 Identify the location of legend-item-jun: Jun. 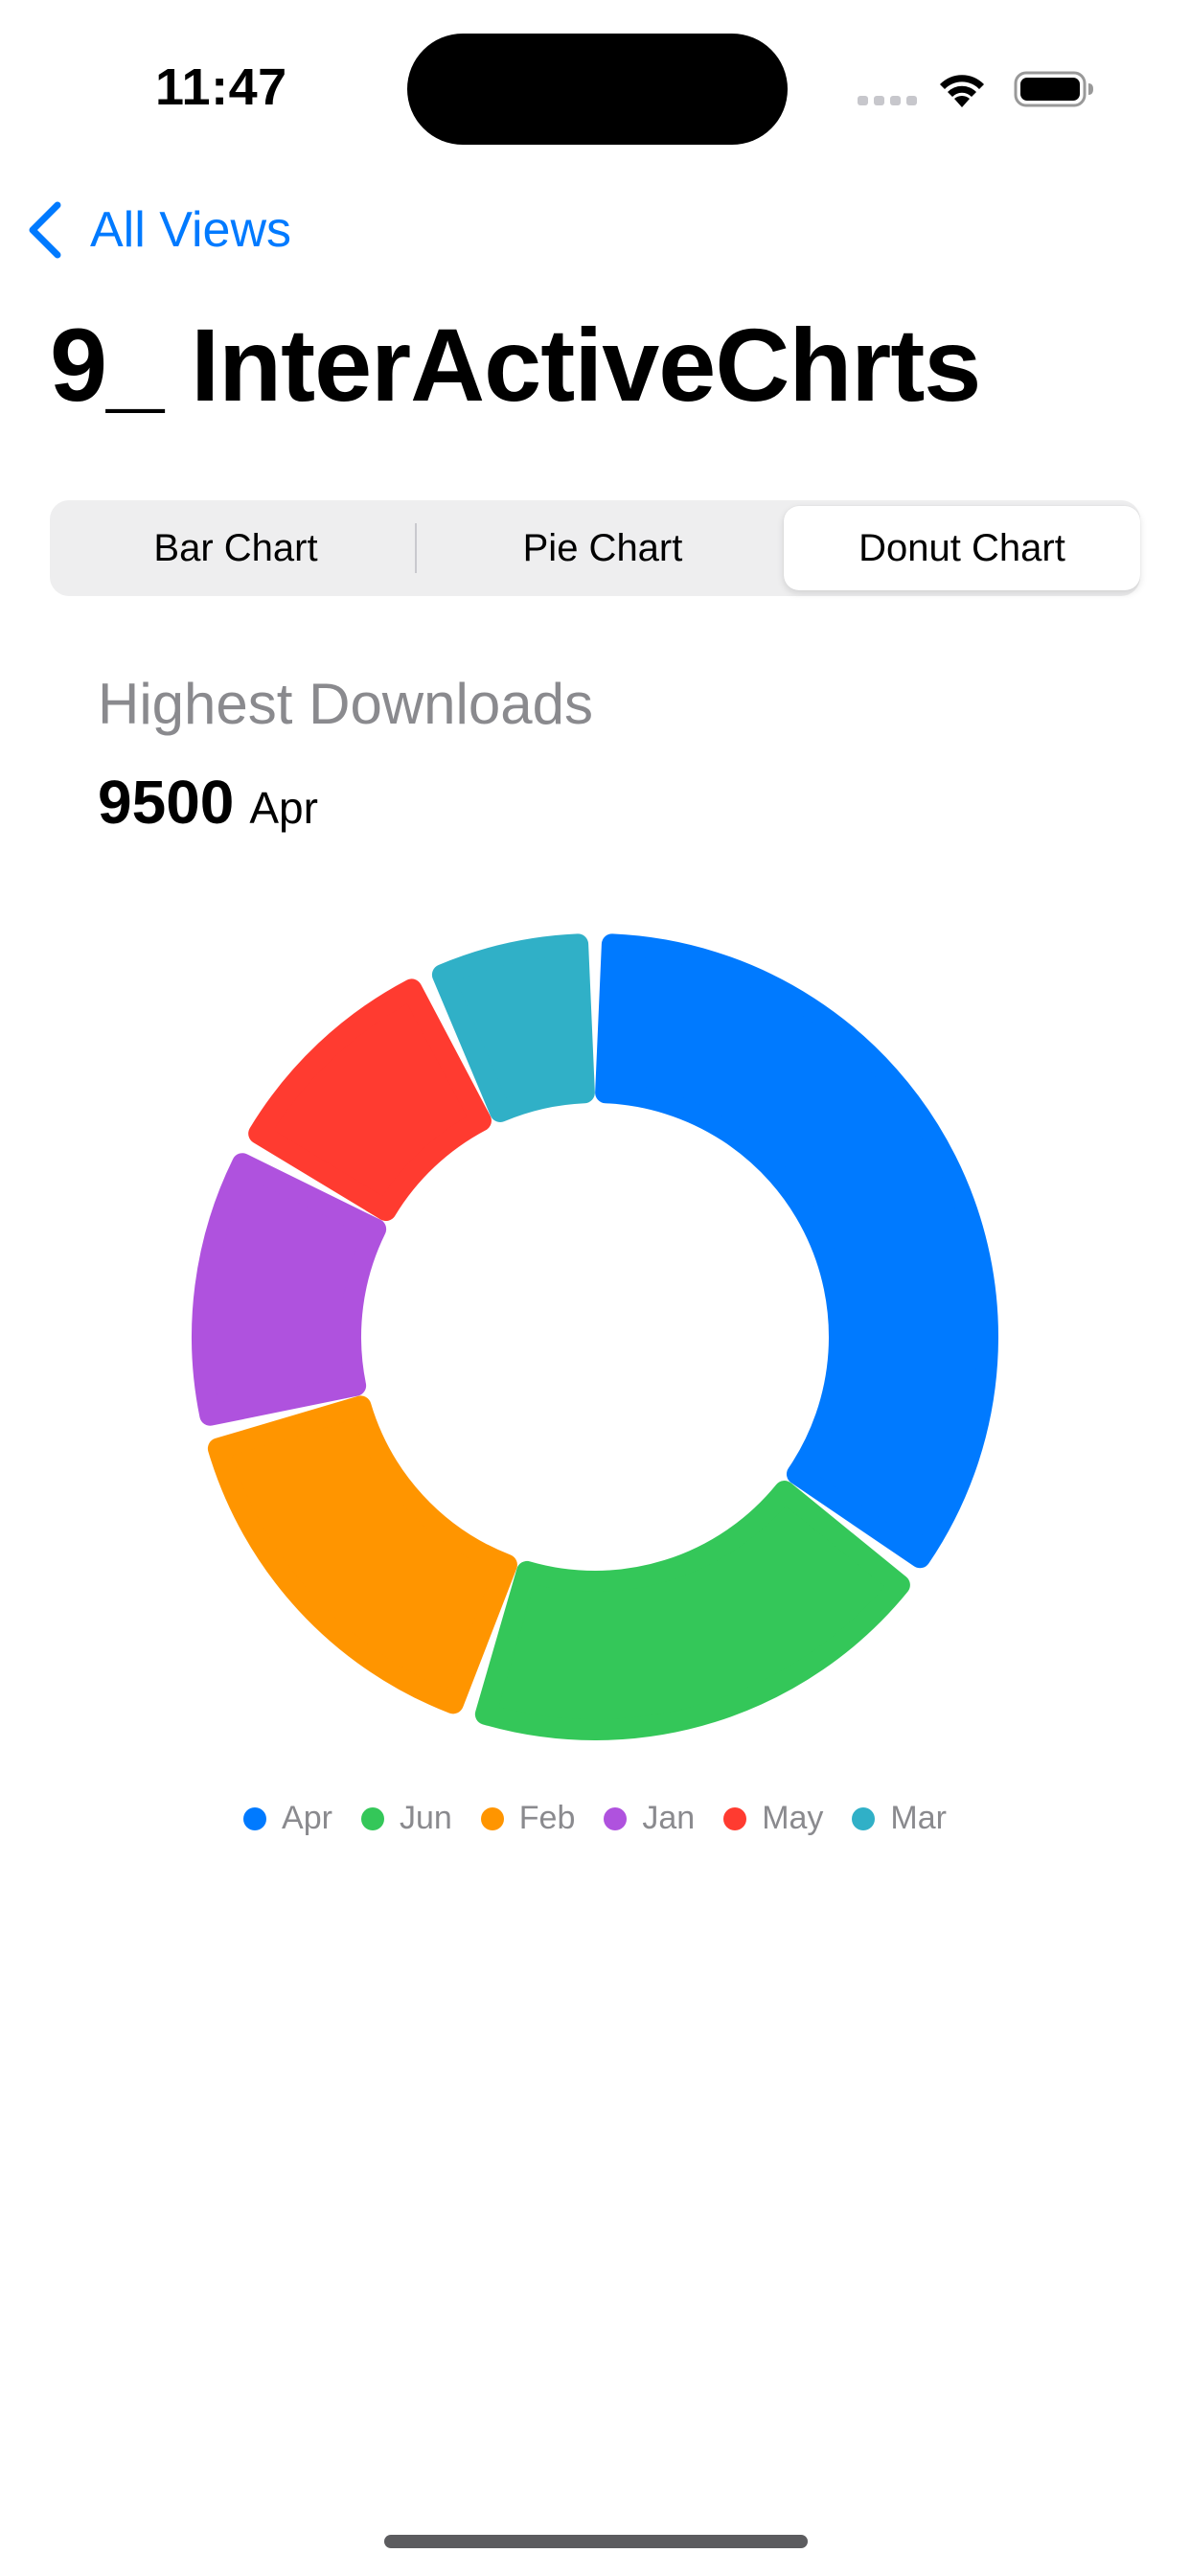
(406, 1818).